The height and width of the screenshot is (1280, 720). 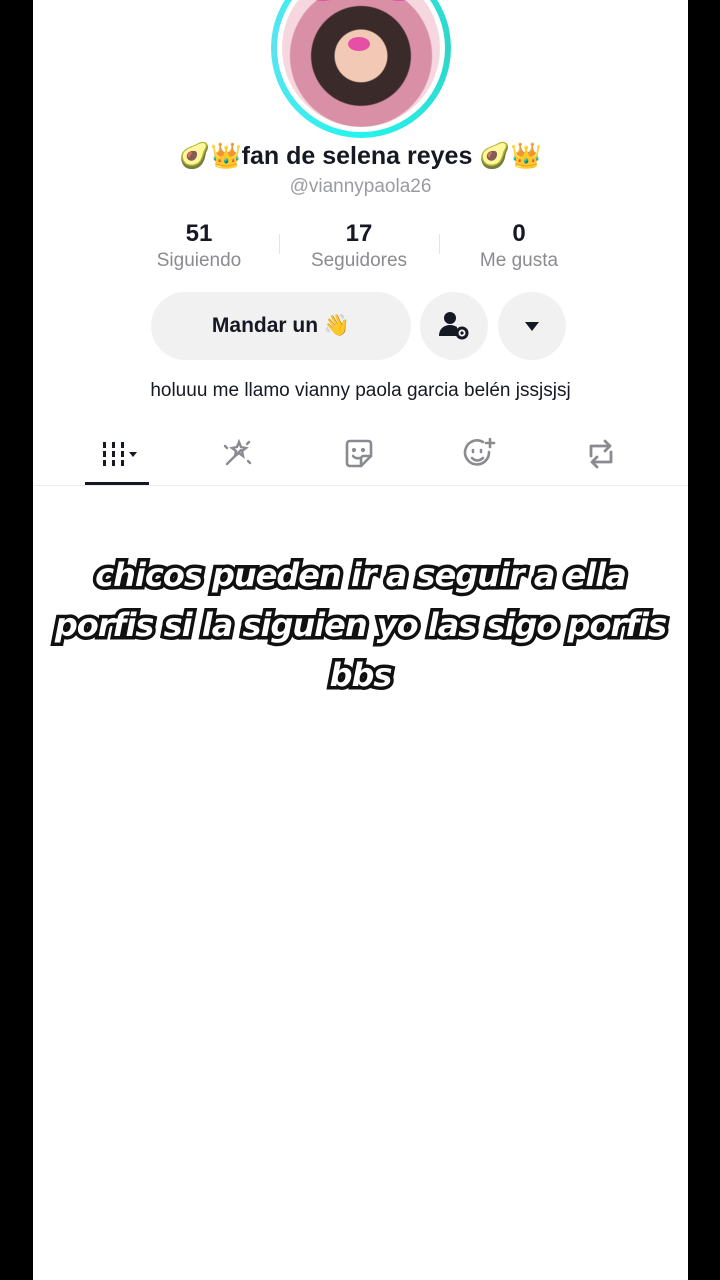 I want to click on more-options-button, so click(x=532, y=326).